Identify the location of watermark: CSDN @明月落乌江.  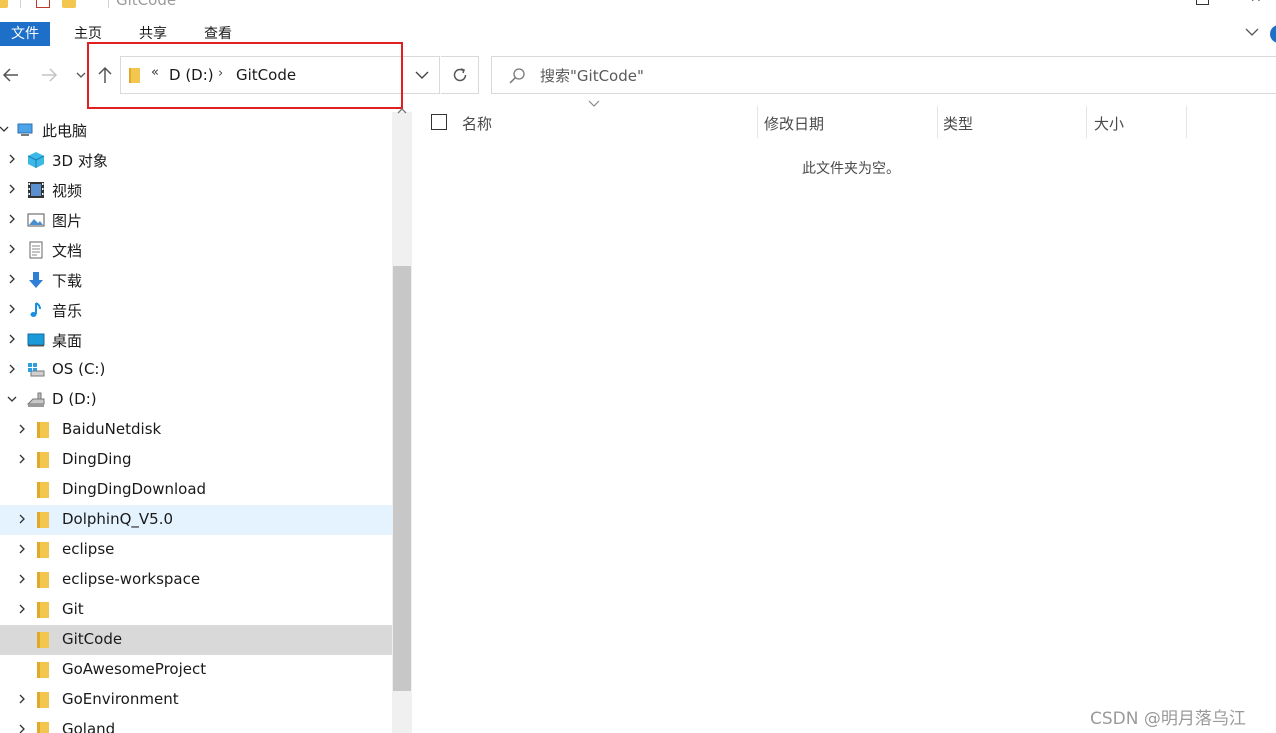
(1168, 719).